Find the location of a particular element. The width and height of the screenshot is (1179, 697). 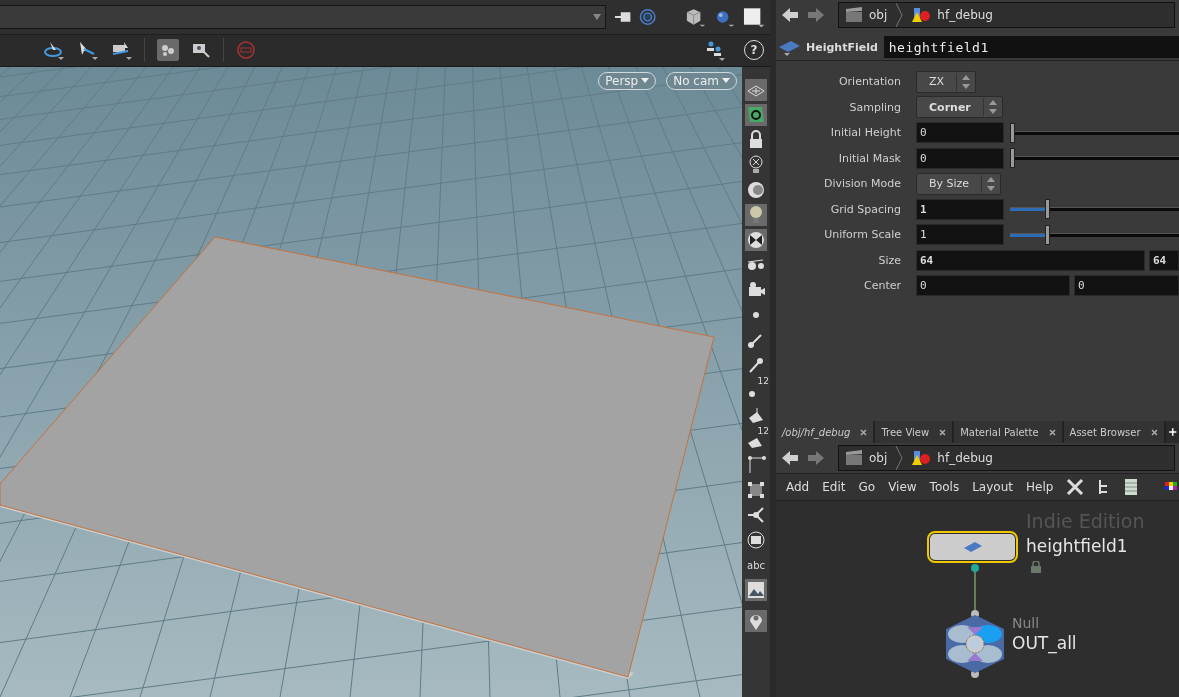

menu-button: Corner is located at coordinates (959, 107).